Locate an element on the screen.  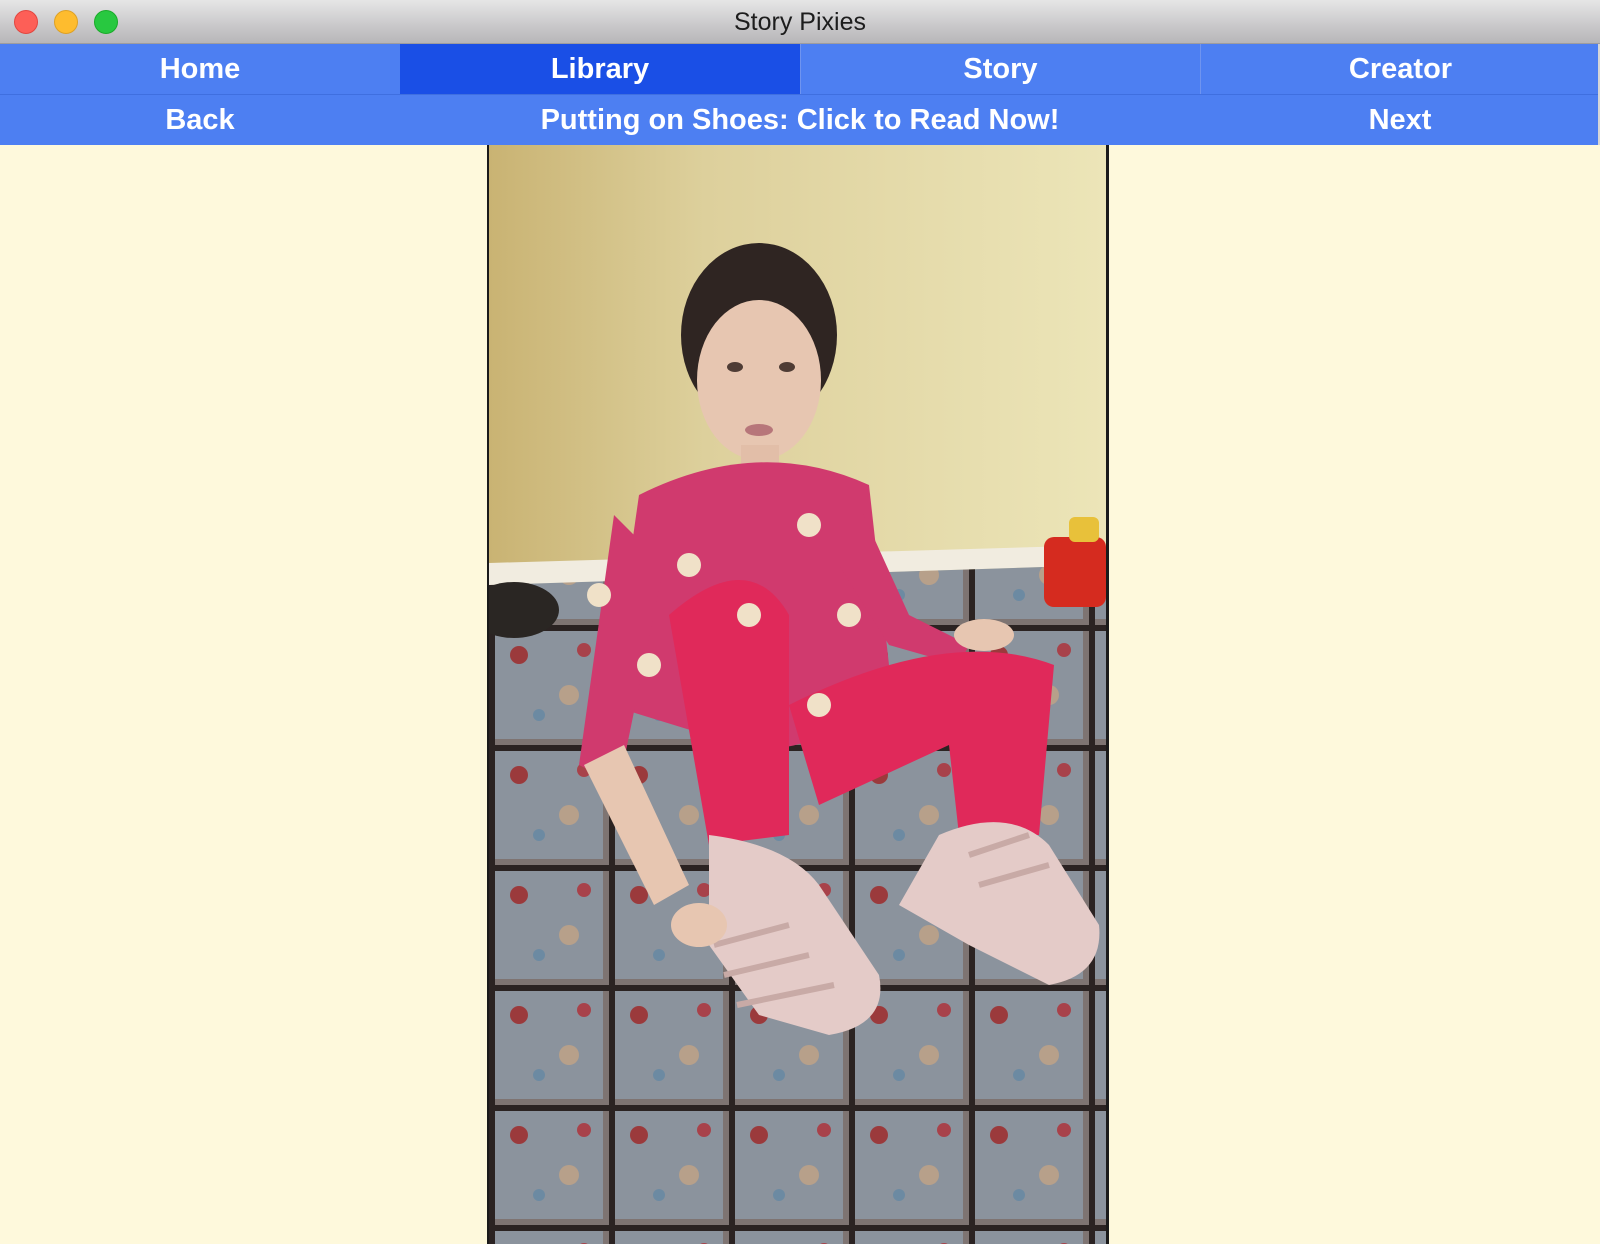
next-button: Next is located at coordinates (1400, 120).